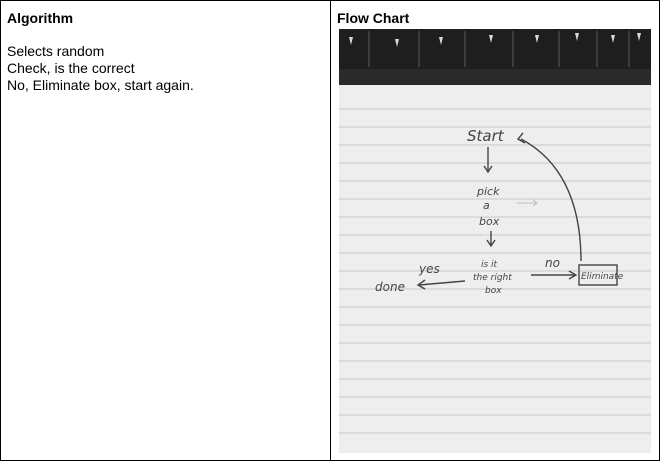 The height and width of the screenshot is (461, 660). I want to click on question-label-1: is it, so click(489, 265).